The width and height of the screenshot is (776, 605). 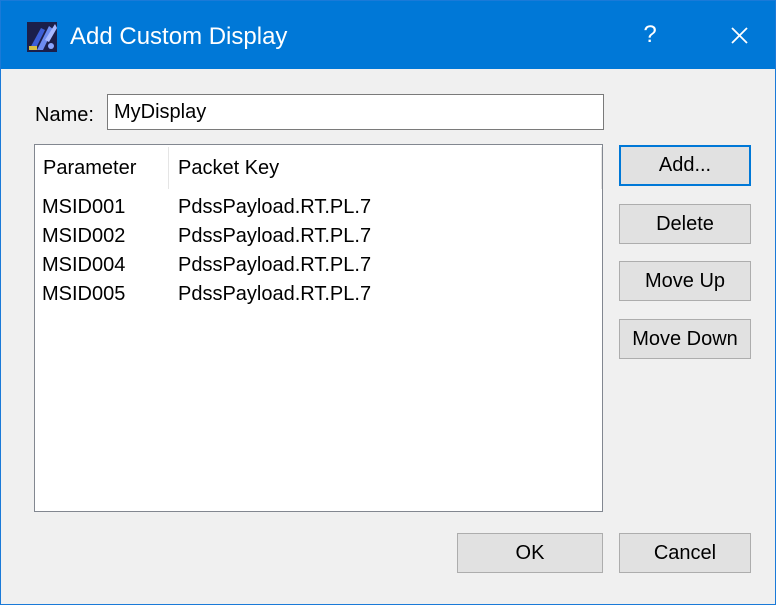 I want to click on cell-parameter: MSID002, so click(x=84, y=236).